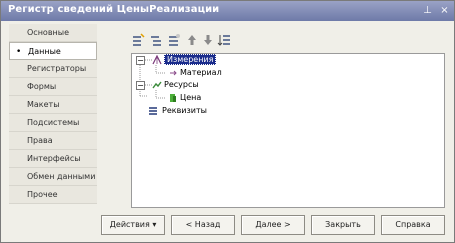 Image resolution: width=455 pixels, height=243 pixels. Describe the element at coordinates (57, 68) in the screenshot. I see `sidebar-item-label: Регистраторы` at that location.